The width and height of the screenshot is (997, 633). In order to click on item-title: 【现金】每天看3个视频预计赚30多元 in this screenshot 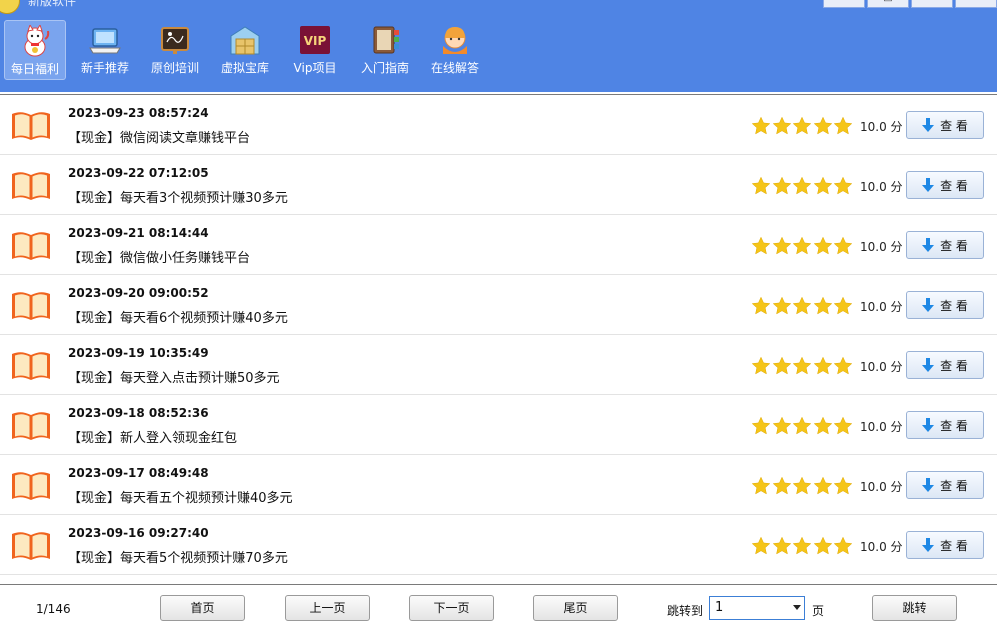, I will do `click(178, 198)`.